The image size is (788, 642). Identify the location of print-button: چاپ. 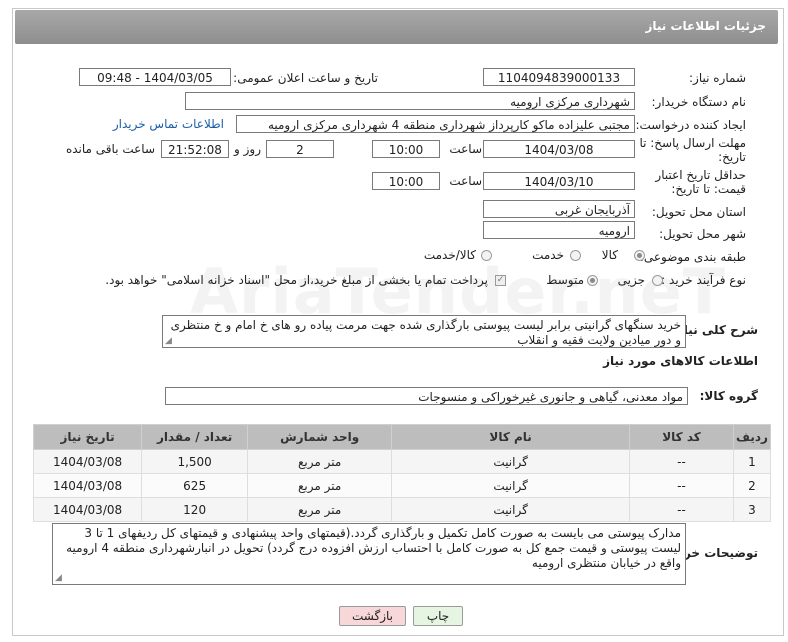
(438, 616).